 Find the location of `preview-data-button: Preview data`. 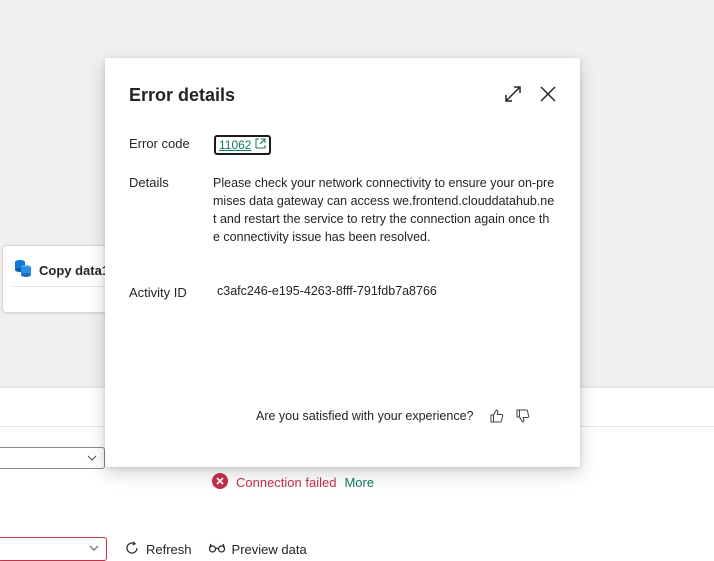

preview-data-button: Preview data is located at coordinates (257, 549).